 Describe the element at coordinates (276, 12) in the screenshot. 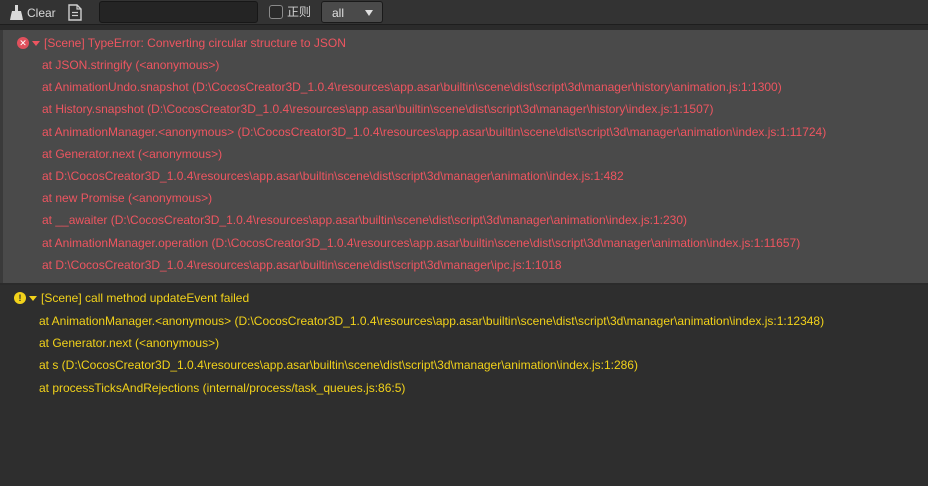

I see `regex-checkbox` at that location.